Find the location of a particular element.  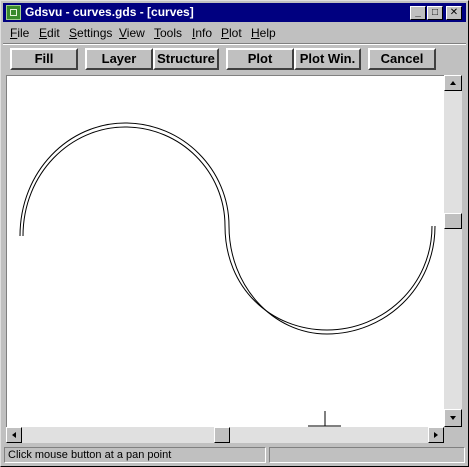

structure-button: Structure is located at coordinates (186, 59).